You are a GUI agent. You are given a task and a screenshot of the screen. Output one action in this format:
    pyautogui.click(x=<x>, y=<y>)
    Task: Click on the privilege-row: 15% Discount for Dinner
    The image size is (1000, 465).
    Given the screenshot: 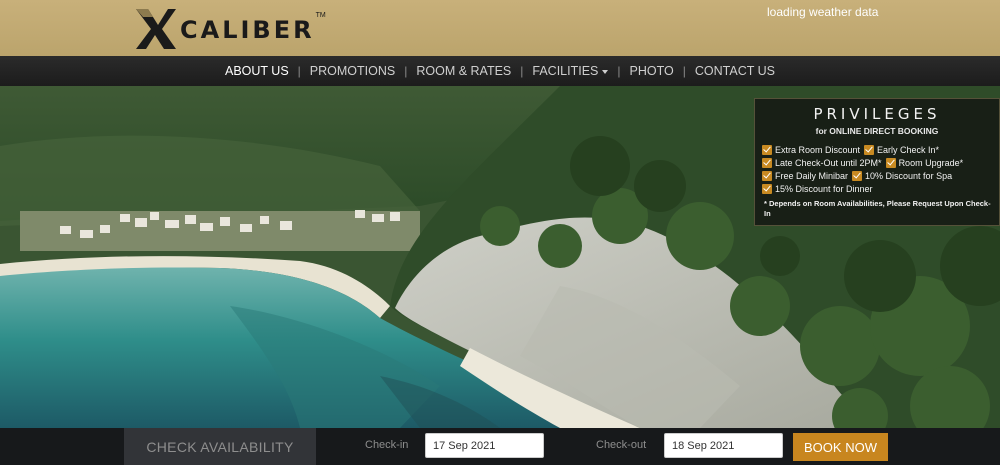 What is the action you would take?
    pyautogui.click(x=880, y=188)
    